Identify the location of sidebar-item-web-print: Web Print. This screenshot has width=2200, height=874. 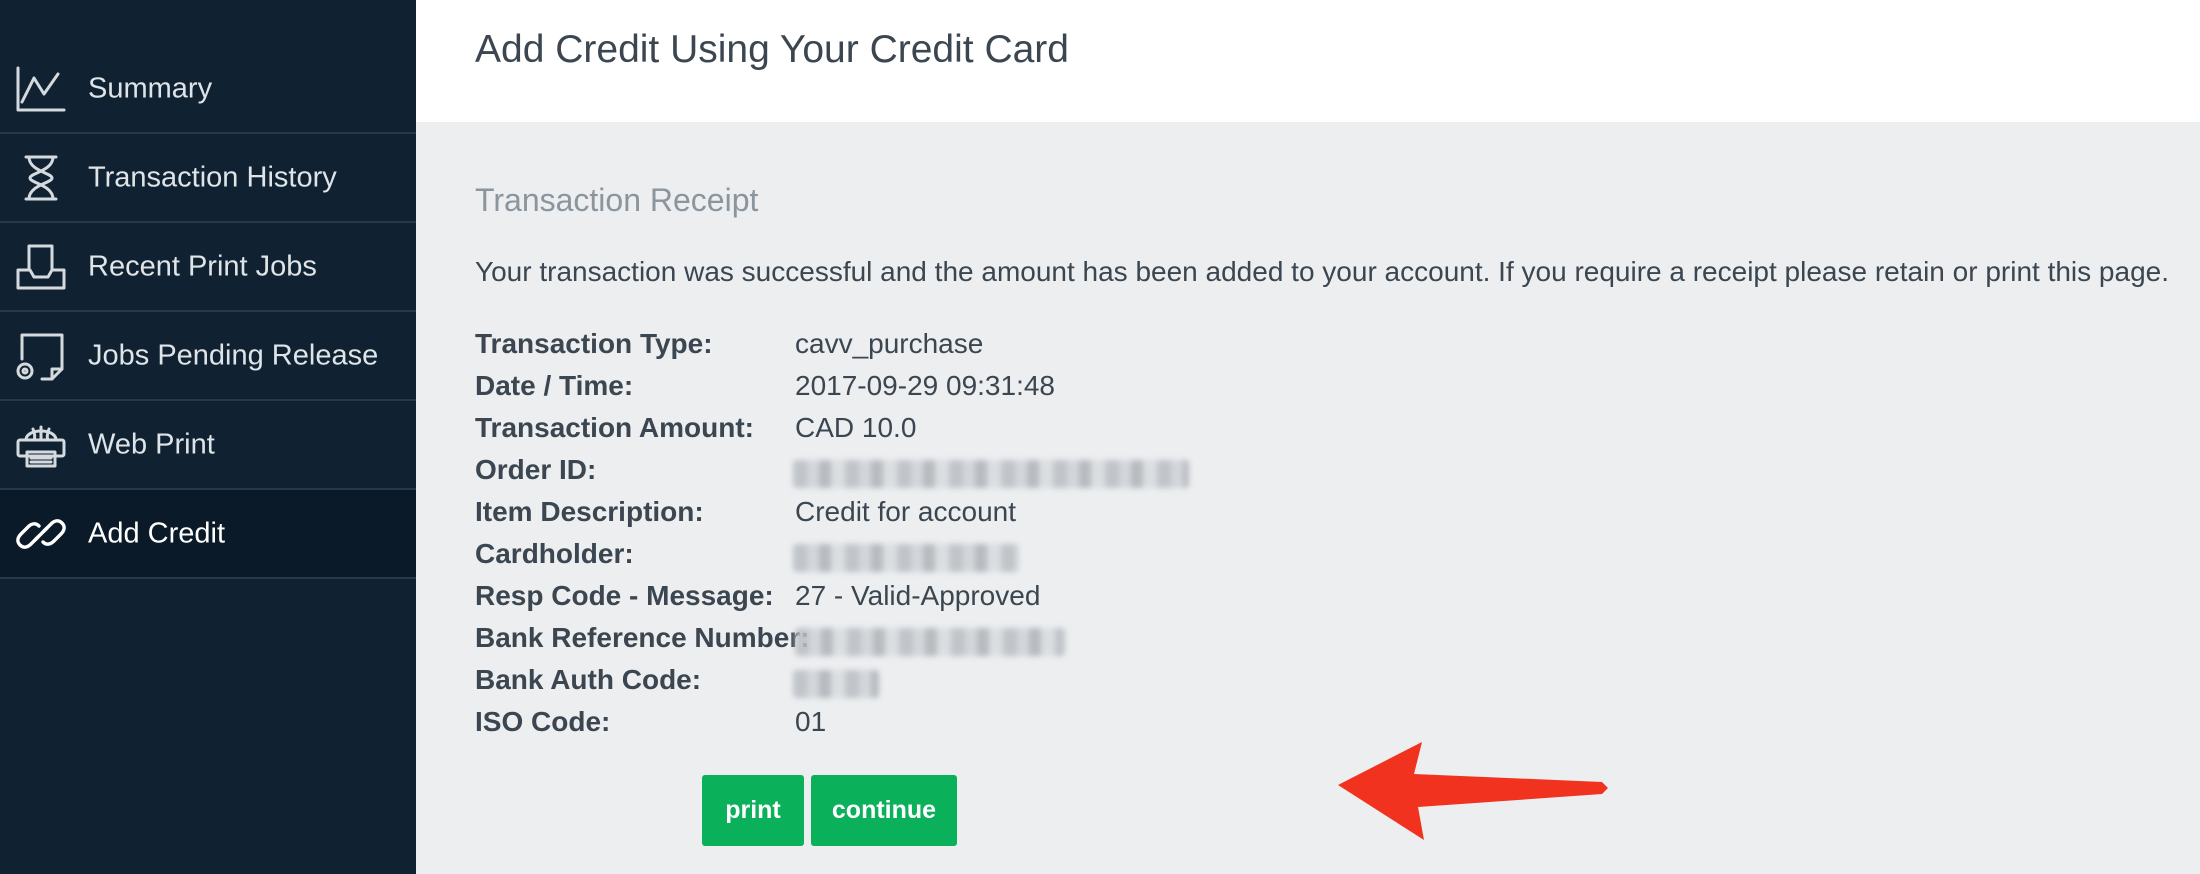
(208, 445).